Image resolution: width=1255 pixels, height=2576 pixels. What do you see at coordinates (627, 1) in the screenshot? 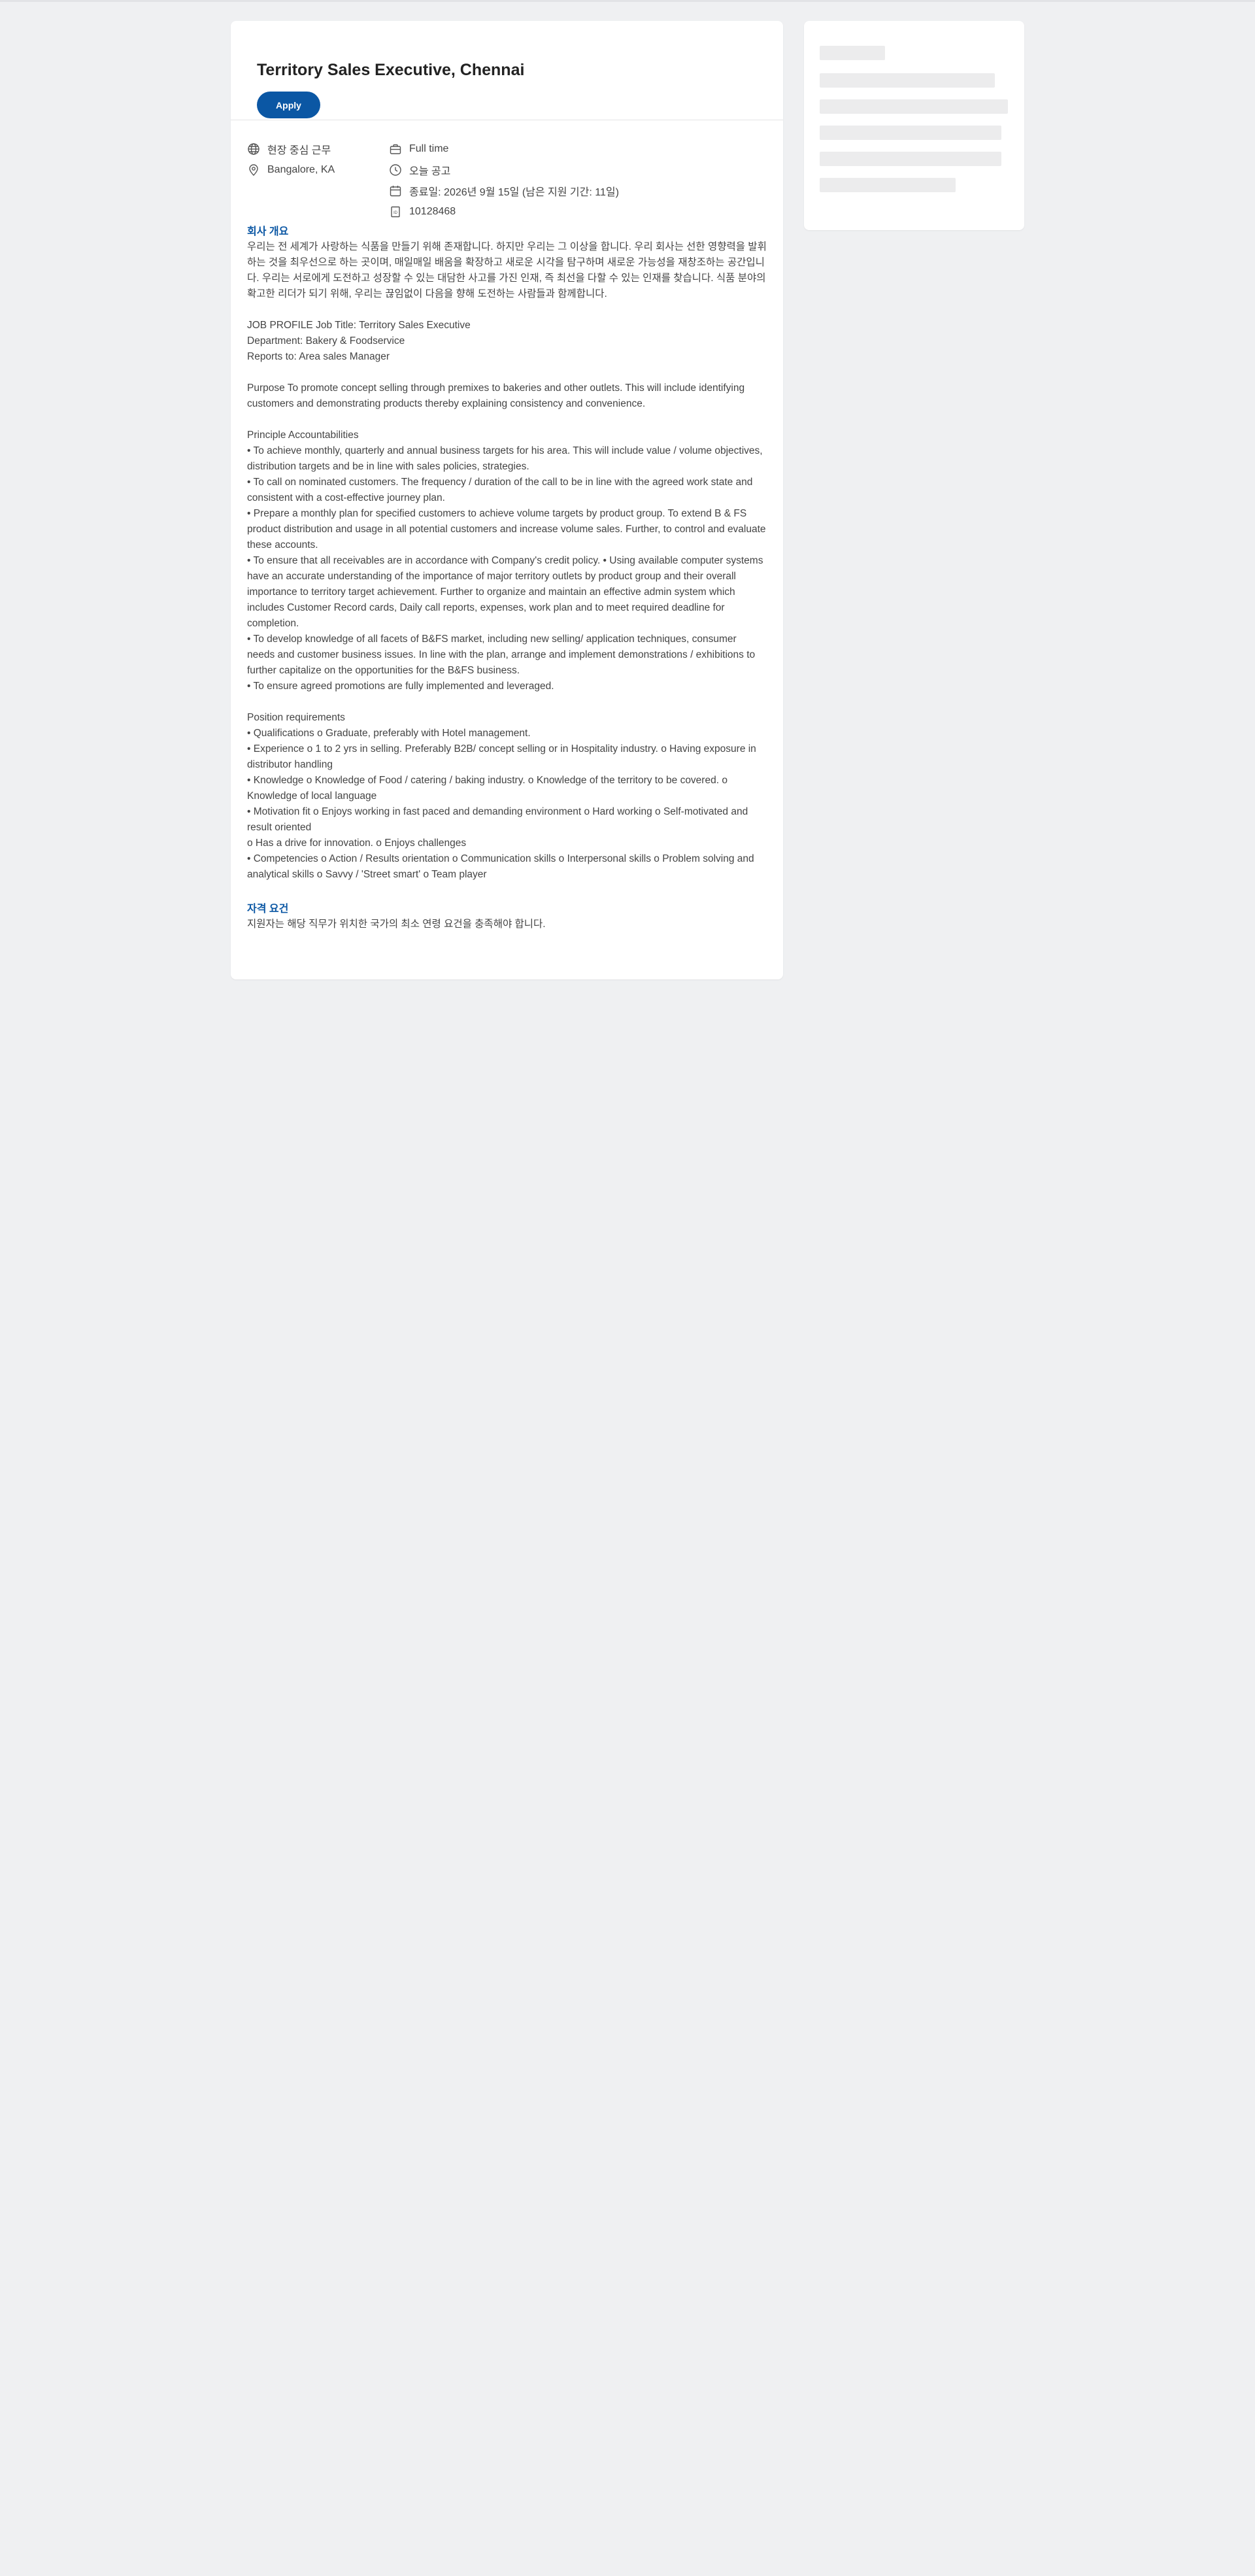
I see `top-border` at bounding box center [627, 1].